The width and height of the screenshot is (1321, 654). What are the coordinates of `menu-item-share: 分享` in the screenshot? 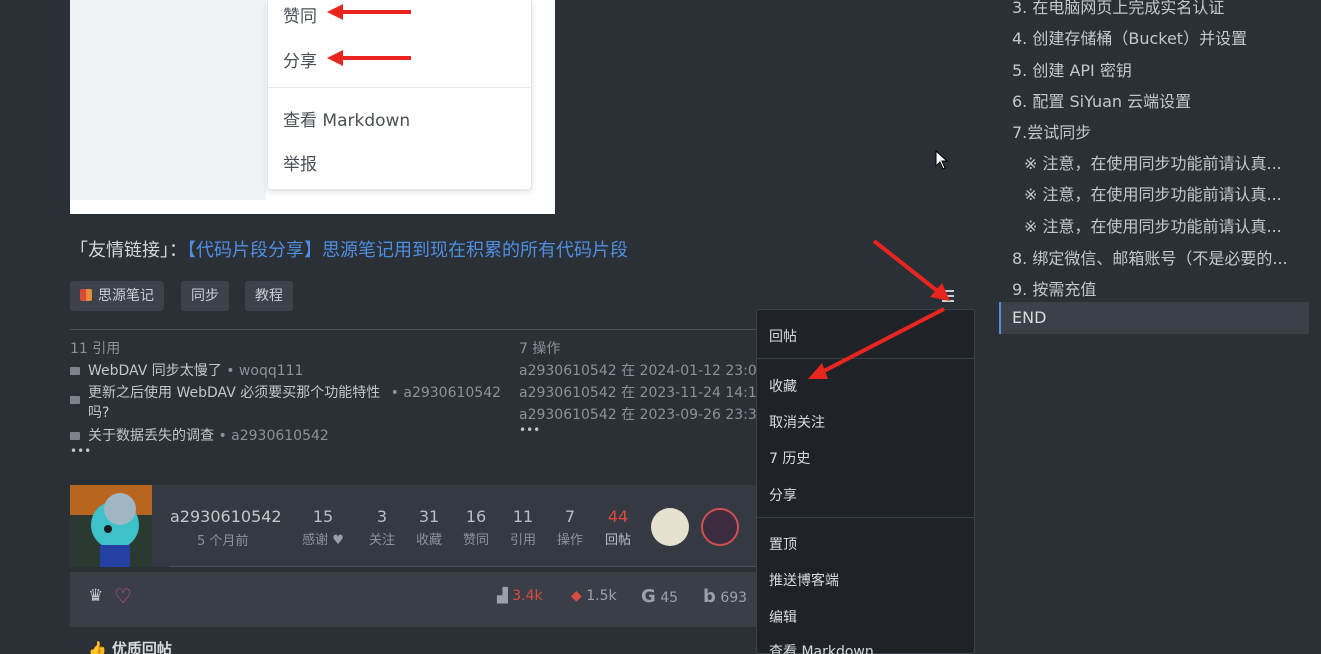 It's located at (783, 495).